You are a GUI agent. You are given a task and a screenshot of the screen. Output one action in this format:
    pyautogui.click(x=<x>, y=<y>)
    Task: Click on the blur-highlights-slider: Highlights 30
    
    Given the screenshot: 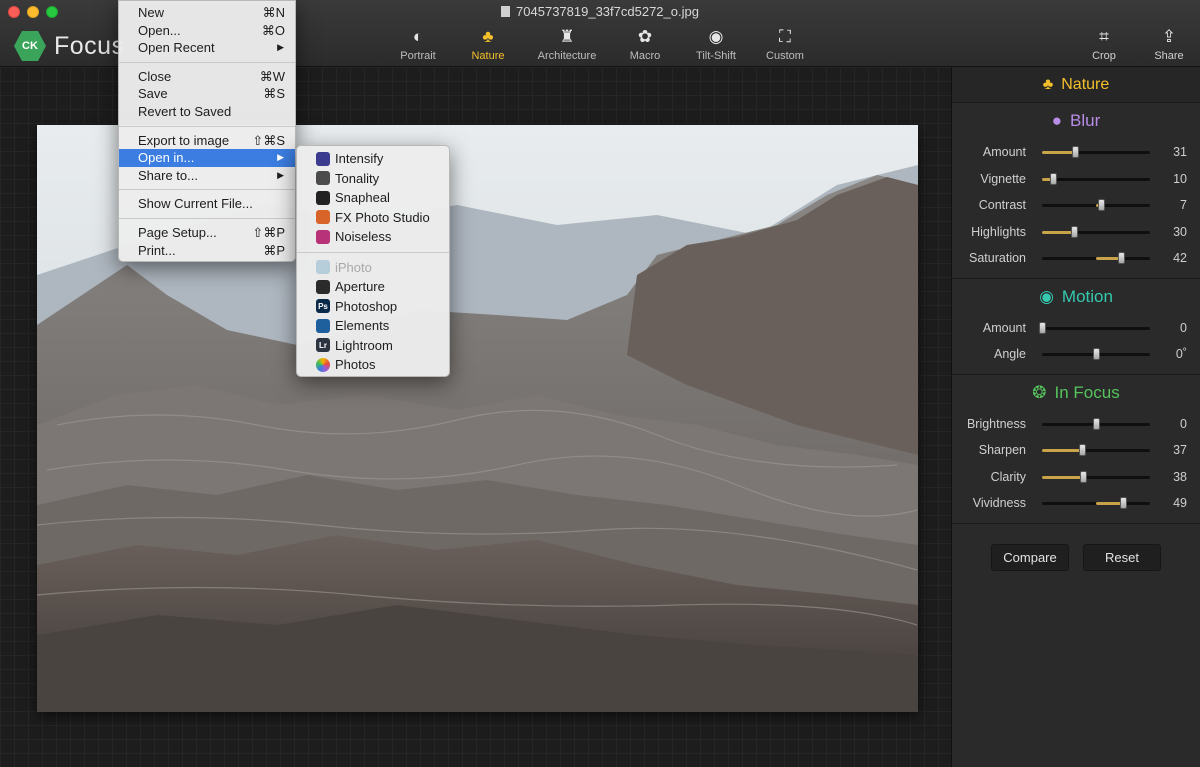 What is the action you would take?
    pyautogui.click(x=1076, y=232)
    